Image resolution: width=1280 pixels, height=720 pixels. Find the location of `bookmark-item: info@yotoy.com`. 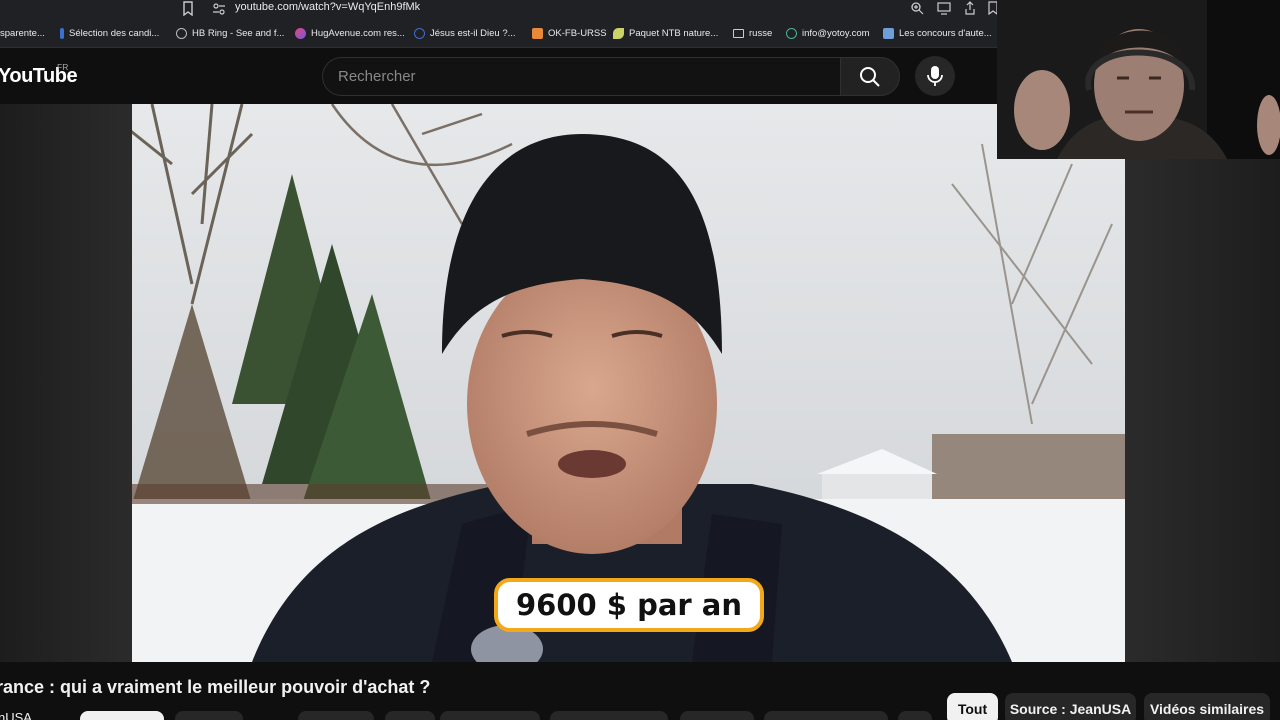

bookmark-item: info@yotoy.com is located at coordinates (828, 33).